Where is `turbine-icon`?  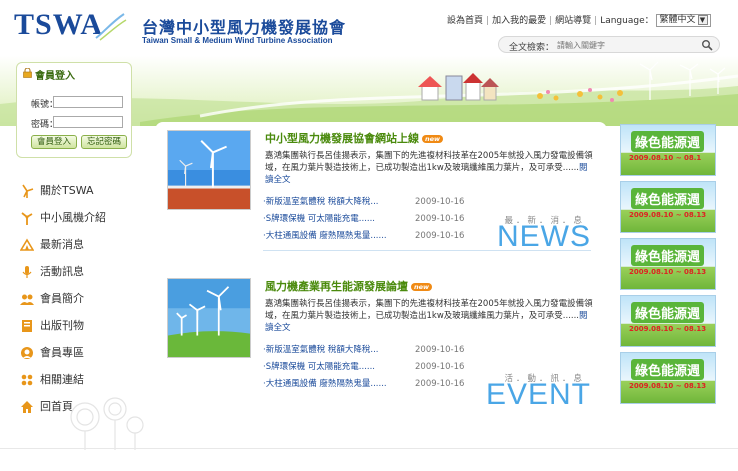 turbine-icon is located at coordinates (27, 218).